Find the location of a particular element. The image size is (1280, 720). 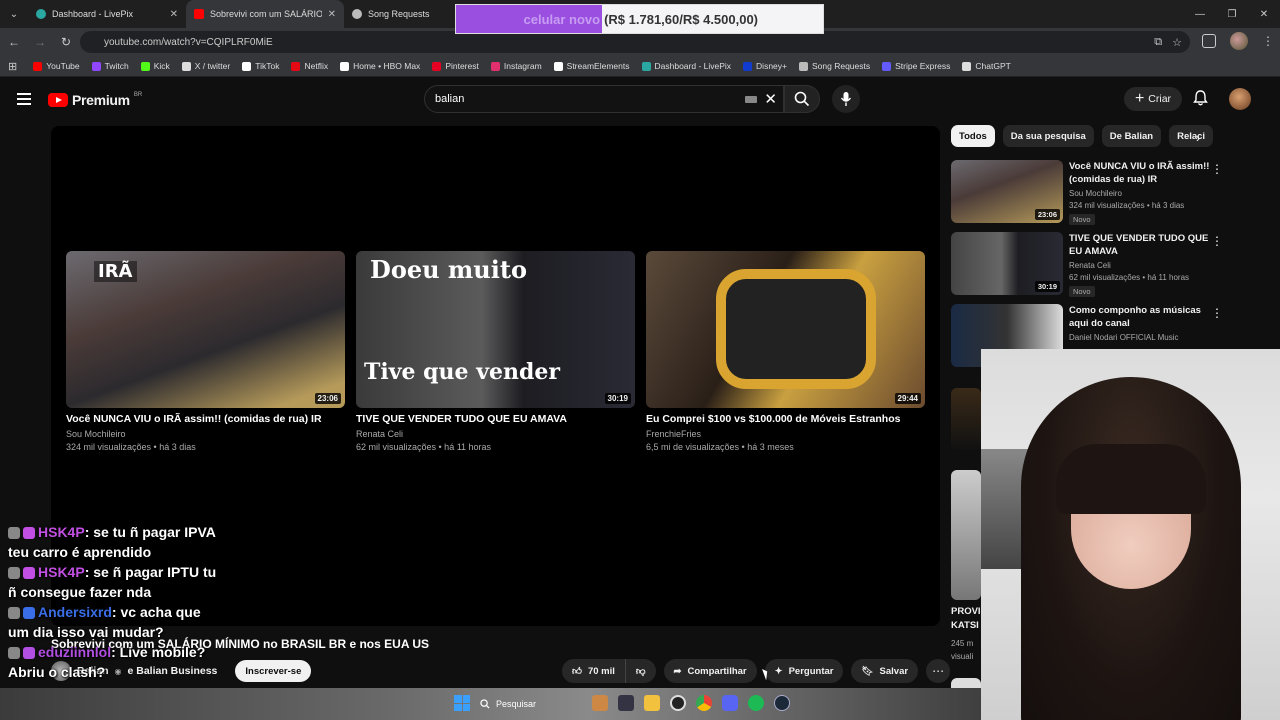

bookmark-item: Disney+ is located at coordinates (765, 66).